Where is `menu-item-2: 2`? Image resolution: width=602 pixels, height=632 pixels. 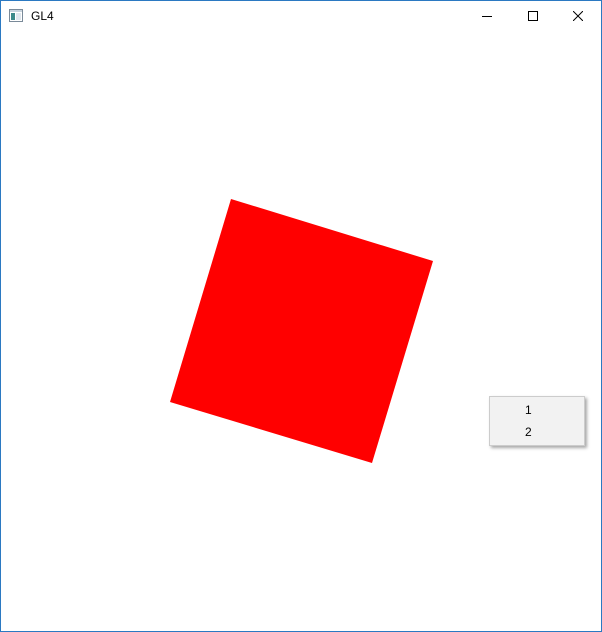 menu-item-2: 2 is located at coordinates (537, 432).